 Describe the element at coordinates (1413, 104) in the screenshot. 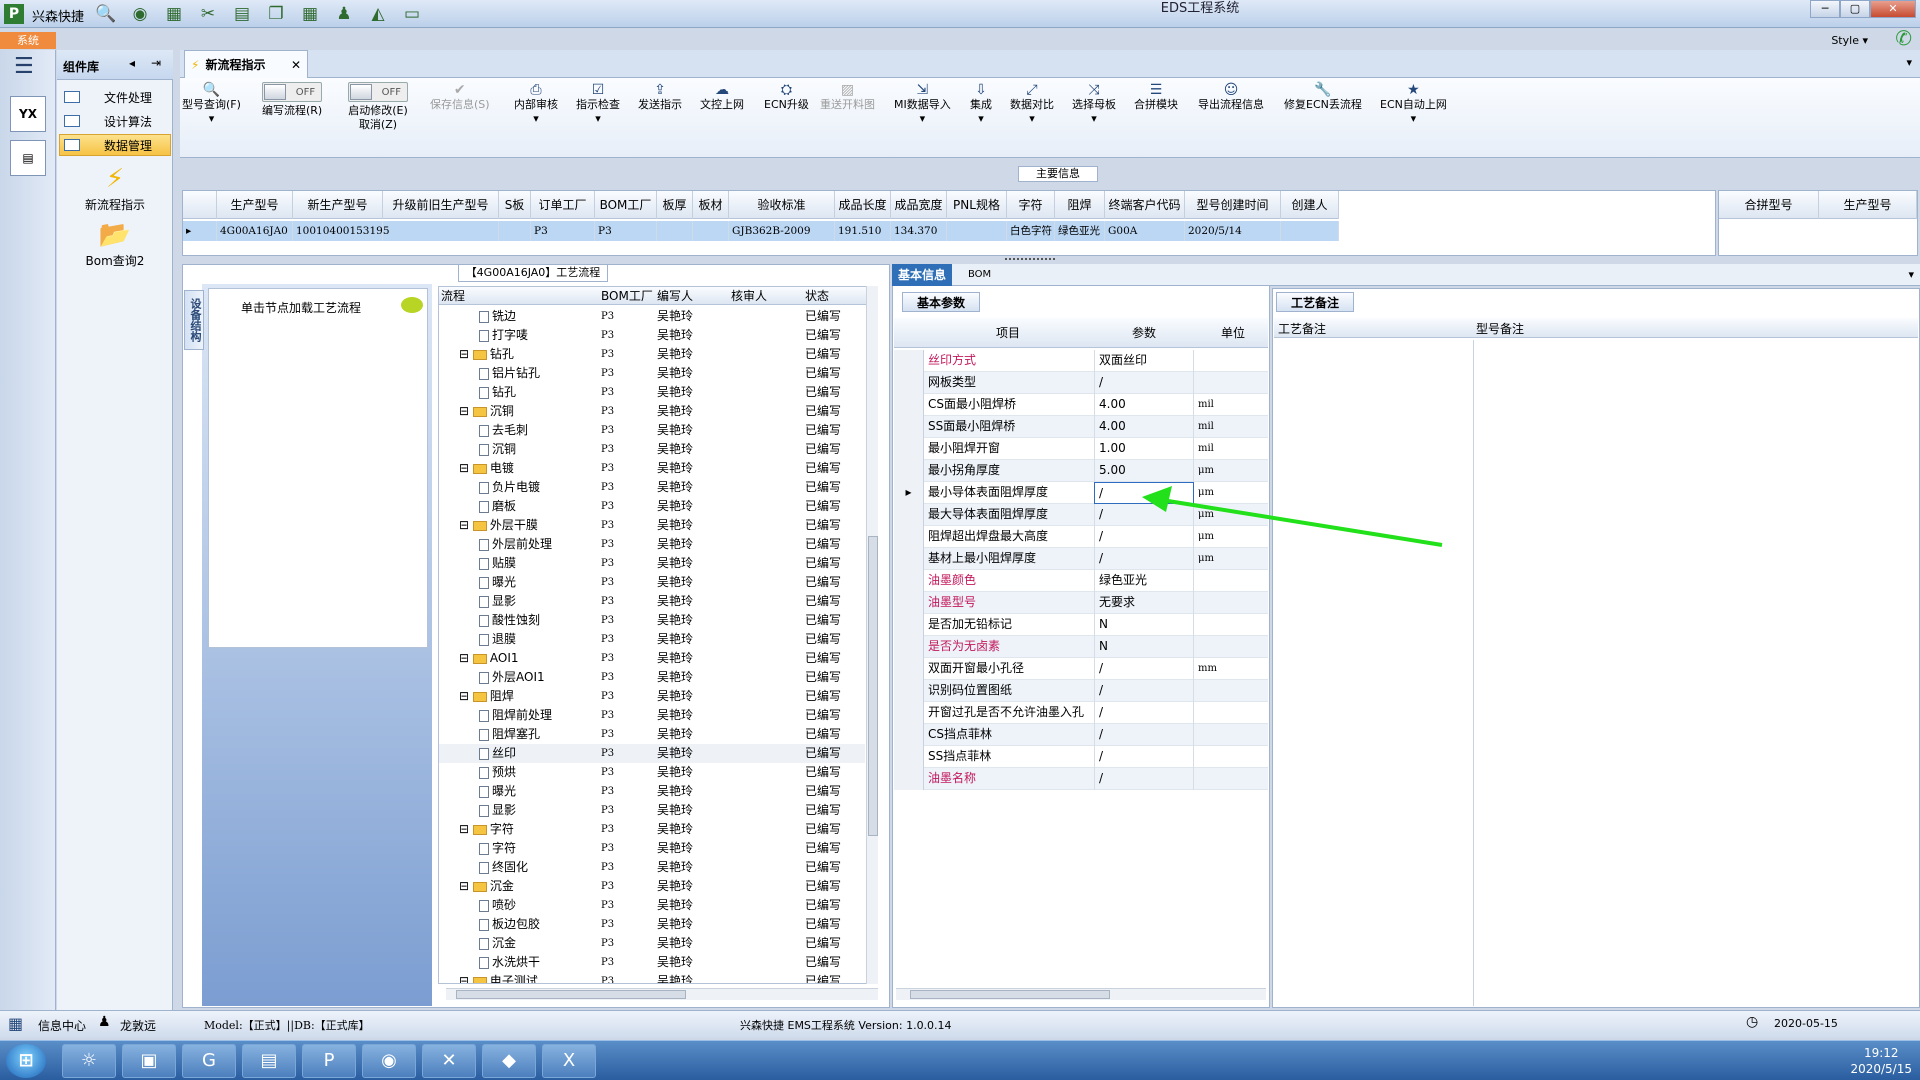

I see `btn-ecn-auto-online: ★ ECN自动上网 ▾` at that location.